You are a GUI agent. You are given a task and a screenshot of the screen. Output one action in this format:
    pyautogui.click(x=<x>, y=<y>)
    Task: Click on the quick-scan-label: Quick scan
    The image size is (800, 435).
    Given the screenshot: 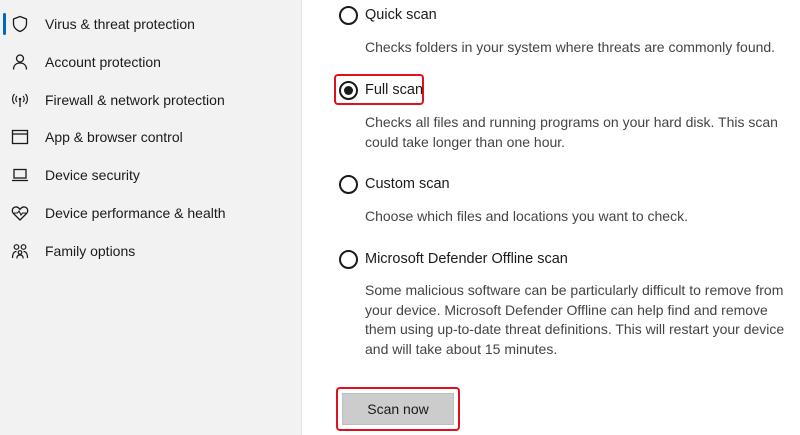 What is the action you would take?
    pyautogui.click(x=401, y=15)
    